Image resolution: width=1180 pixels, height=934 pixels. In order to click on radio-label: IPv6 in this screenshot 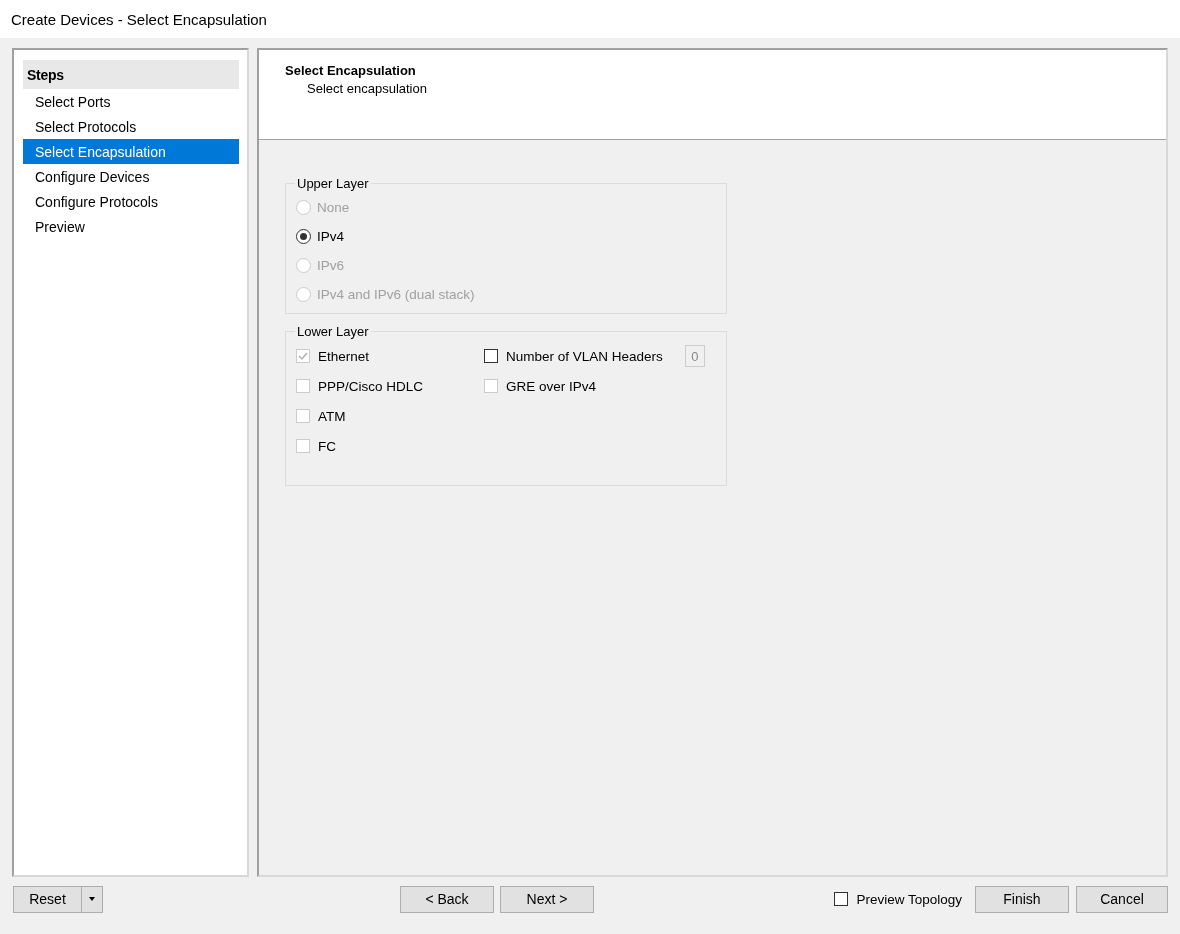, I will do `click(330, 265)`.